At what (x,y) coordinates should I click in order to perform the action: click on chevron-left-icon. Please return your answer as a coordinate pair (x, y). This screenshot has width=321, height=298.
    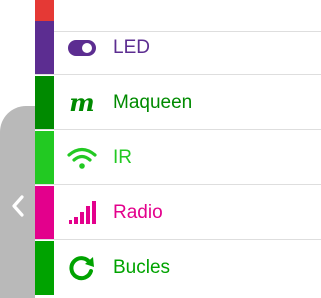
    Looking at the image, I should click on (18, 206).